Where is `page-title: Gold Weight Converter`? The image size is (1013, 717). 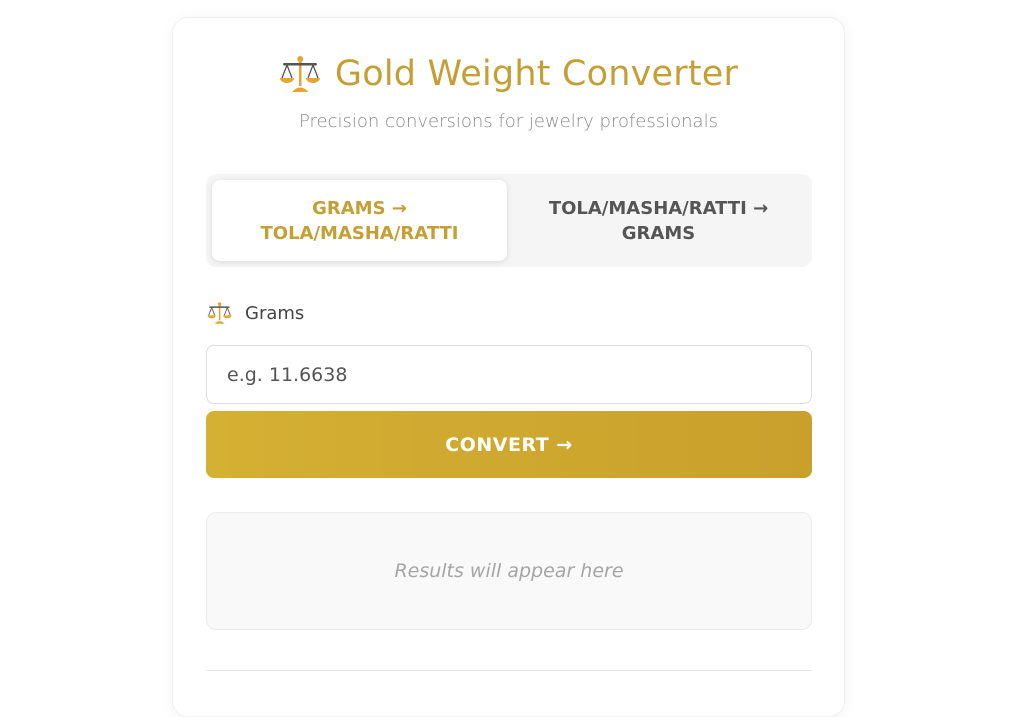
page-title: Gold Weight Converter is located at coordinates (536, 74).